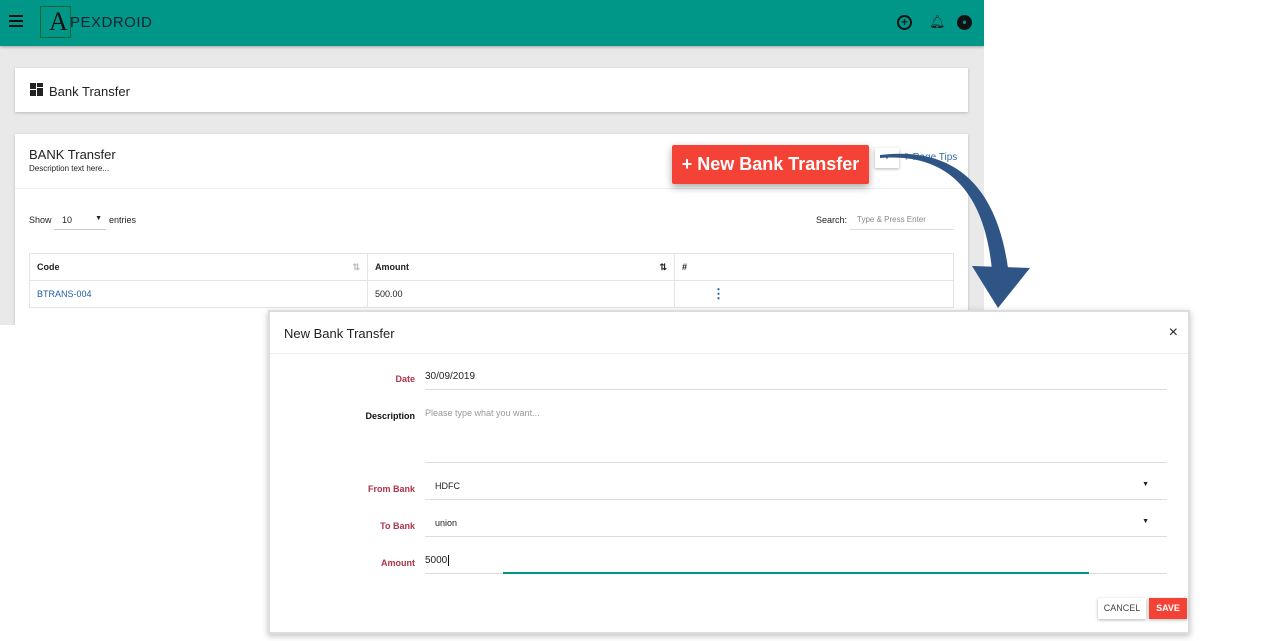 Image resolution: width=1280 pixels, height=641 pixels. What do you see at coordinates (1168, 608) in the screenshot?
I see `save-button: SAVE` at bounding box center [1168, 608].